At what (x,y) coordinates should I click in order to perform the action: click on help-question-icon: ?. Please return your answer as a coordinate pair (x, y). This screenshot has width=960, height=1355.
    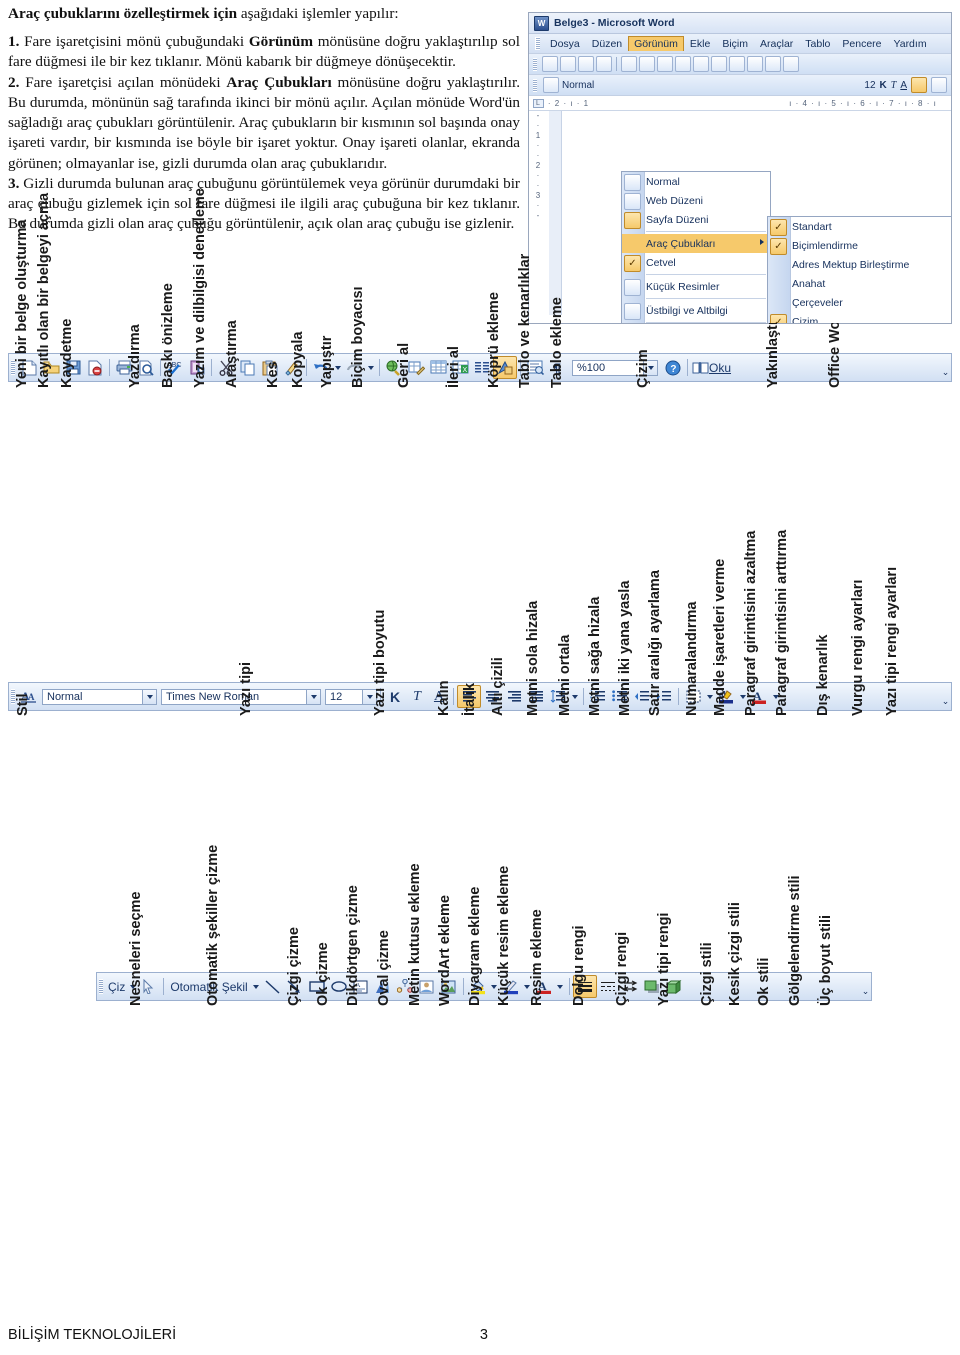
    Looking at the image, I should click on (673, 367).